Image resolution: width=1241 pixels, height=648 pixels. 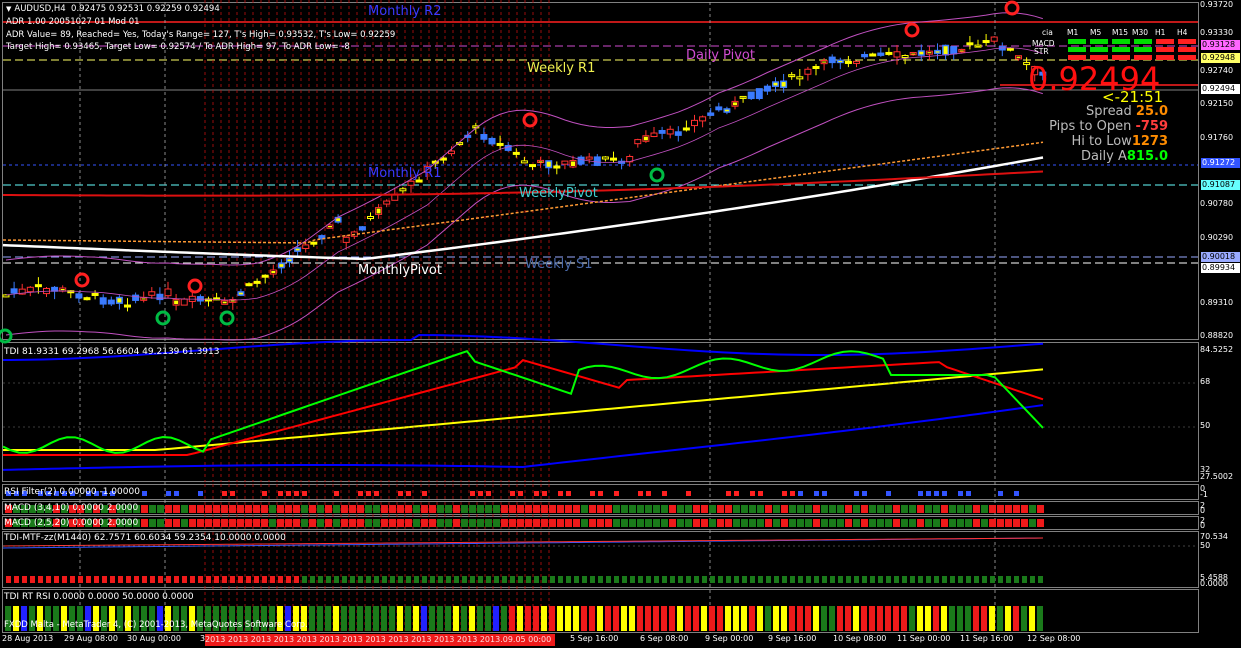 I want to click on tdi-mtf-tick: 0.0000, so click(x=1214, y=583).